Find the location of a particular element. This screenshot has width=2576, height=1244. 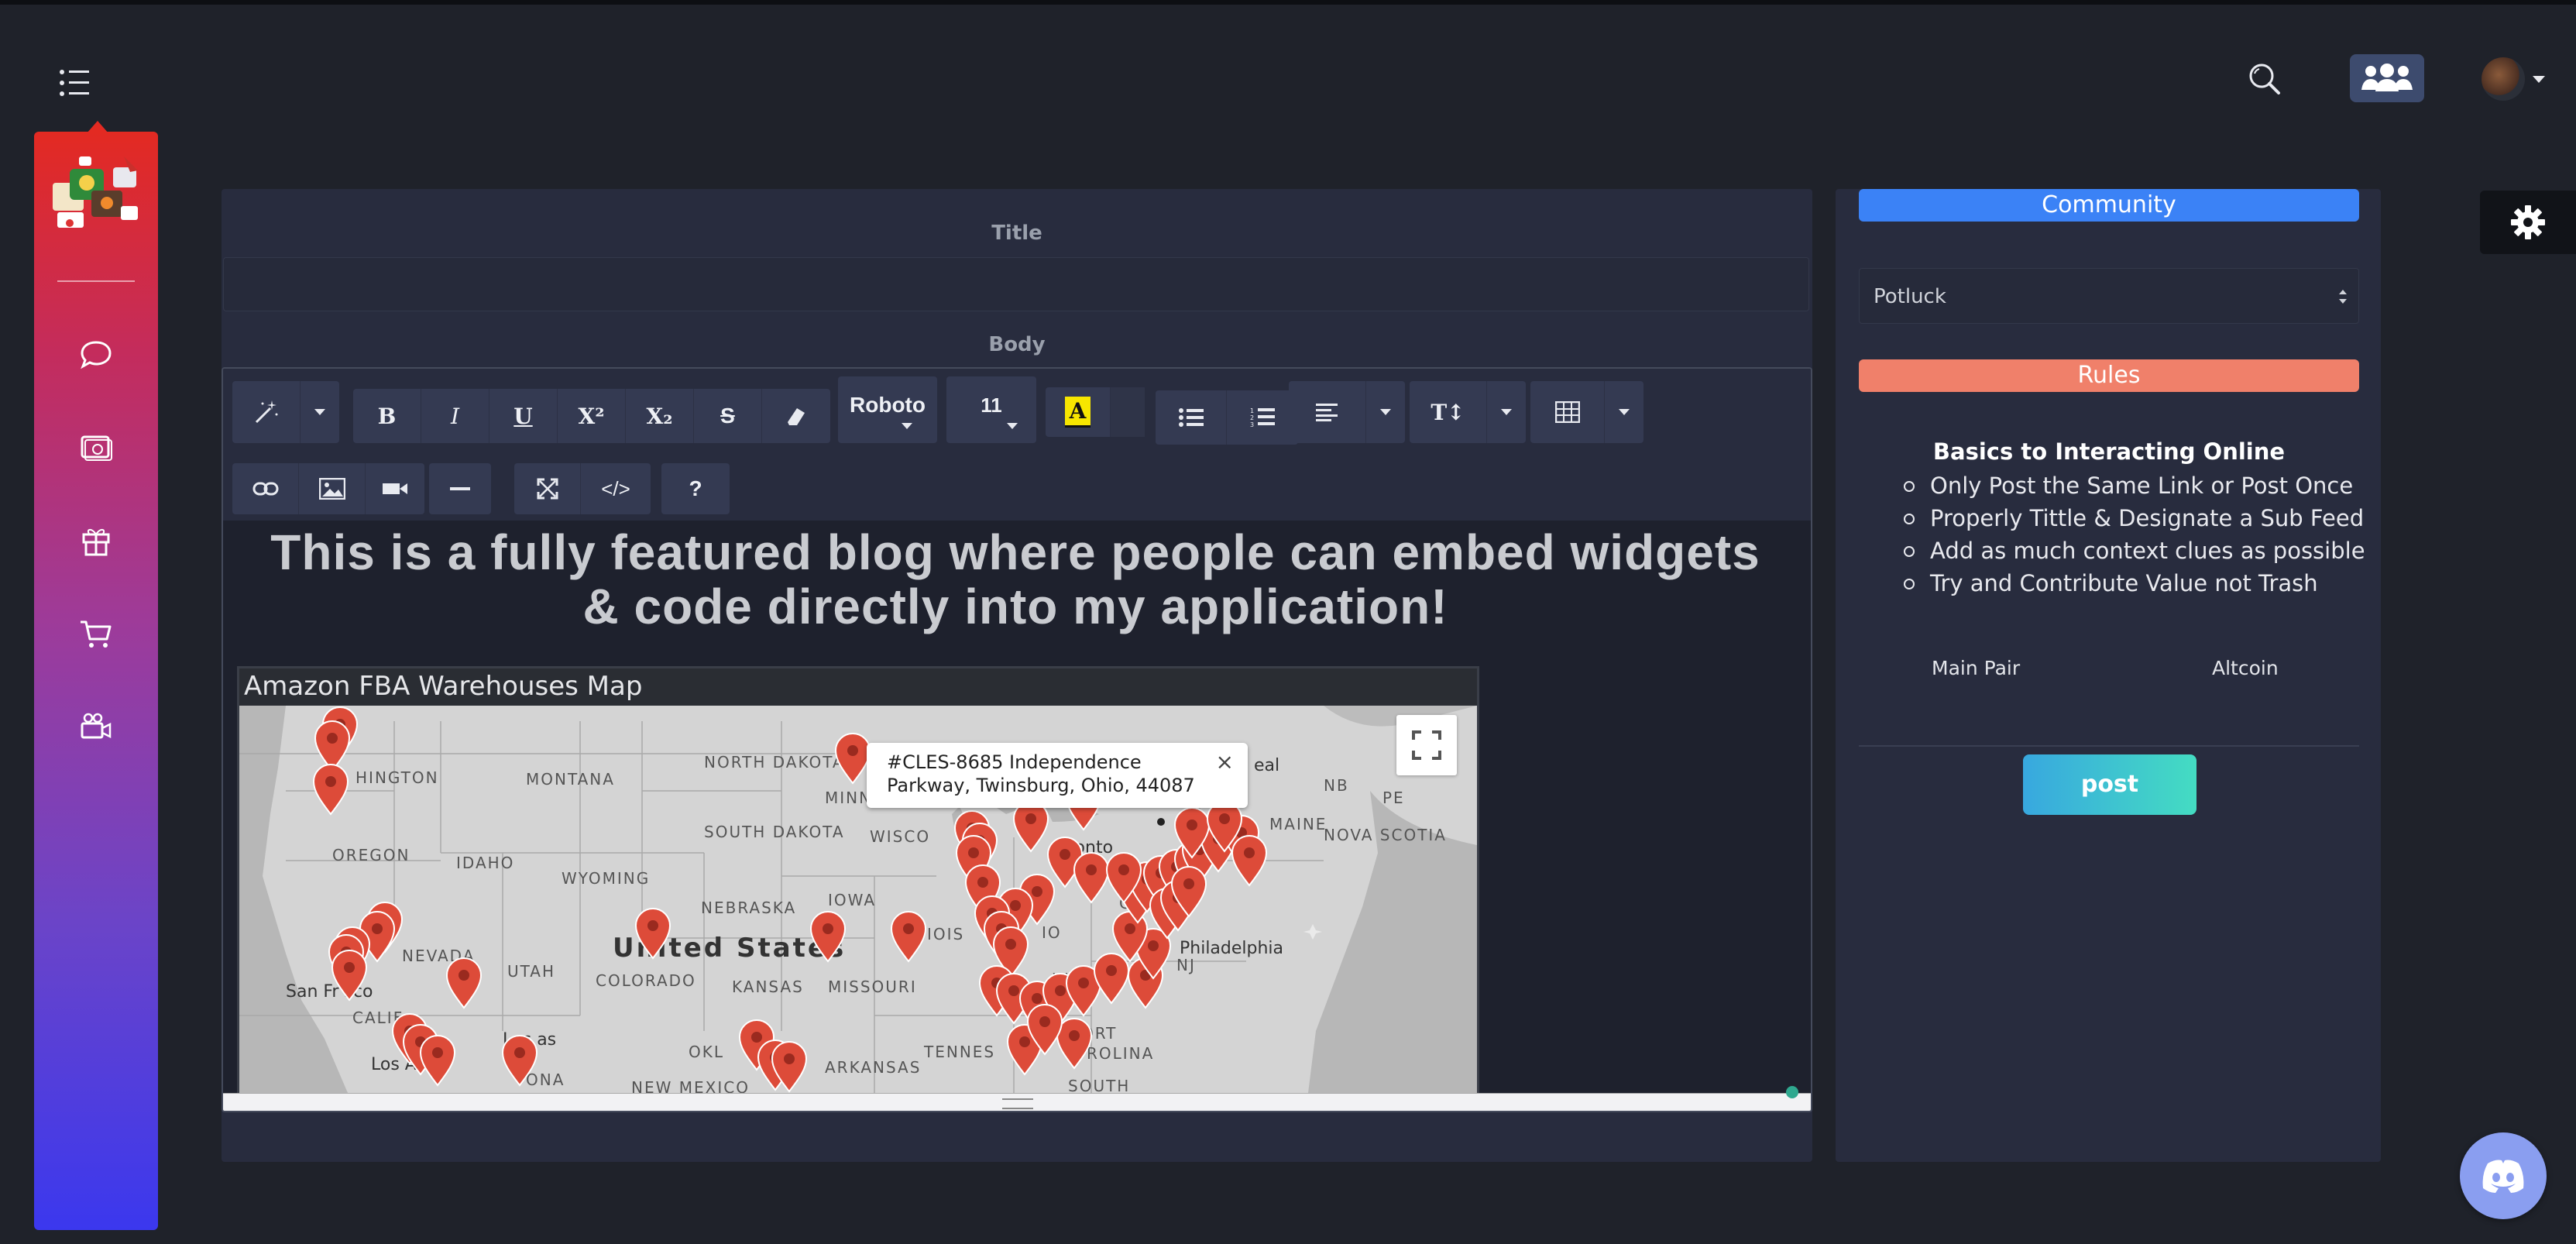

settings-button is located at coordinates (2528, 222).